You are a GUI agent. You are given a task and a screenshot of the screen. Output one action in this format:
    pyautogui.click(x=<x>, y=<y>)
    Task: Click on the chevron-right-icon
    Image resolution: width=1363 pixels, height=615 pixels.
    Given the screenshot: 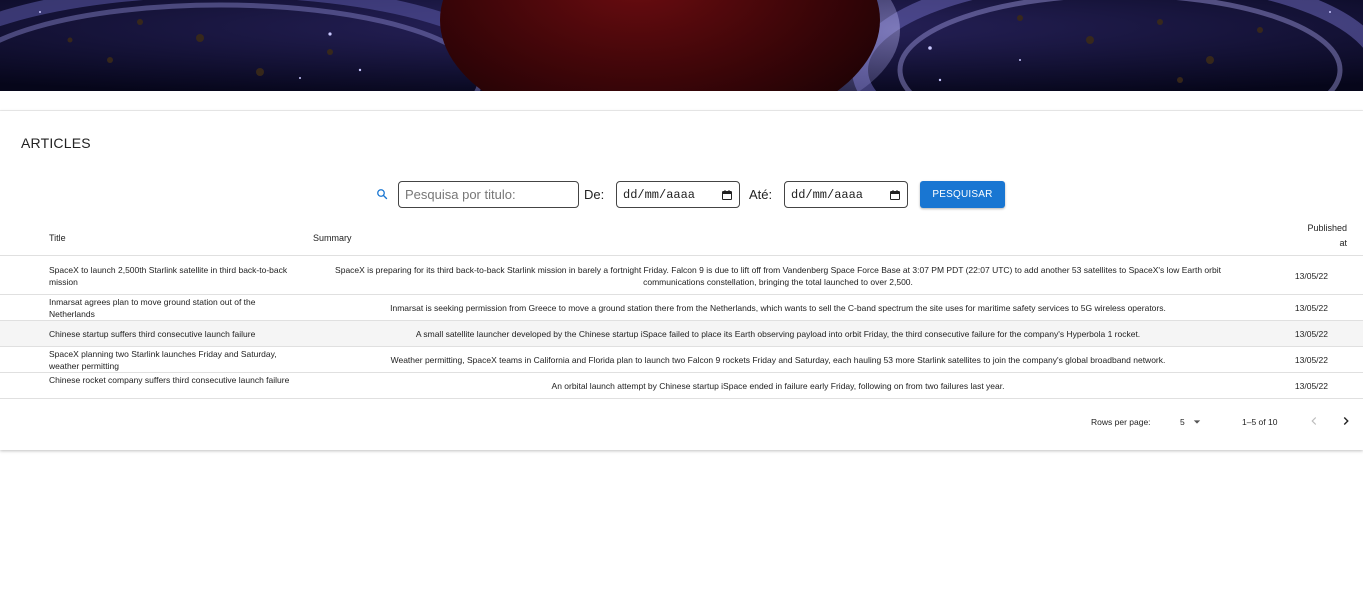 What is the action you would take?
    pyautogui.click(x=1346, y=421)
    